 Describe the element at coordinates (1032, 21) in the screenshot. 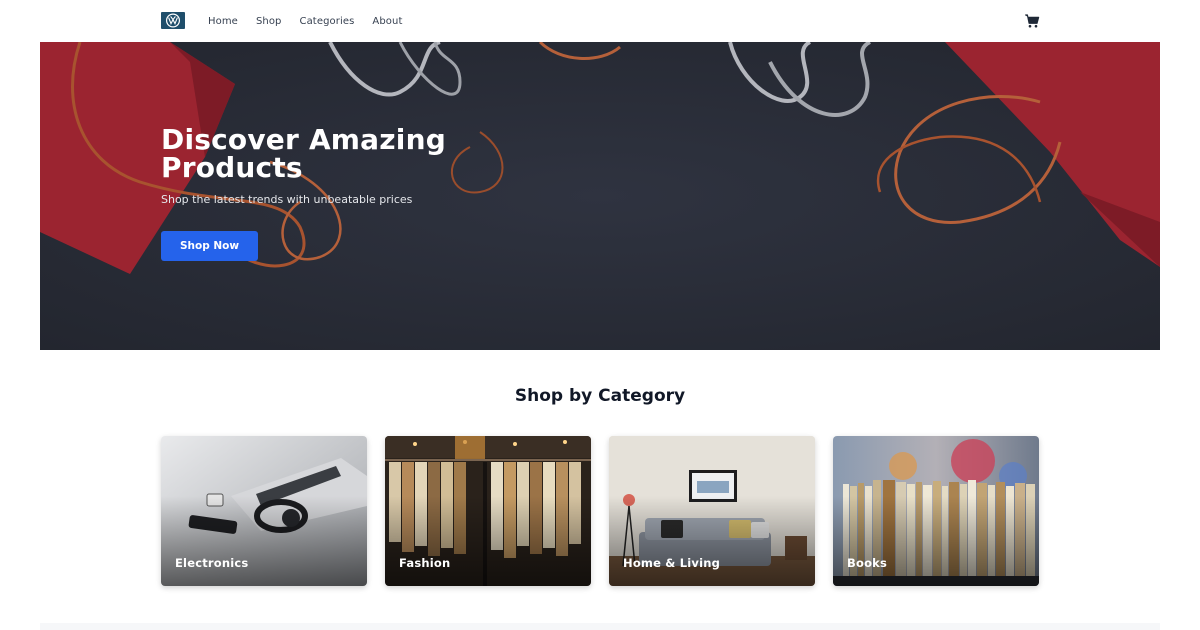

I see `shopping-cart-icon` at that location.